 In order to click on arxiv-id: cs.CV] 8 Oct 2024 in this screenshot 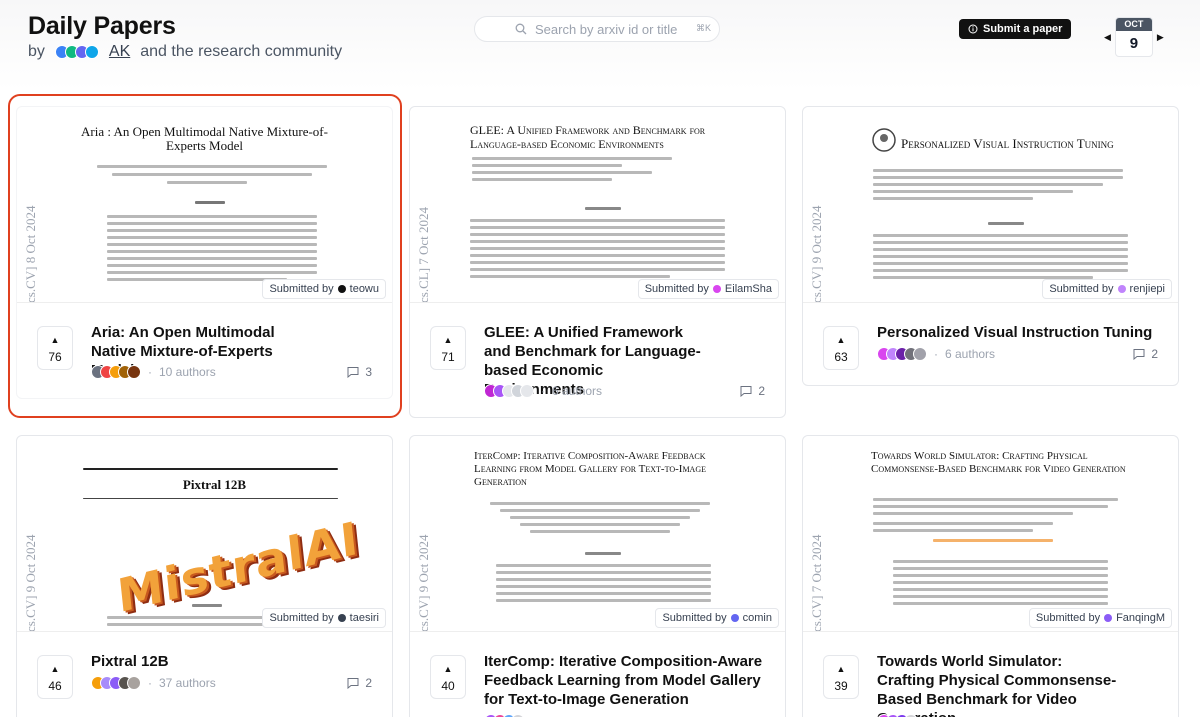, I will do `click(30, 254)`.